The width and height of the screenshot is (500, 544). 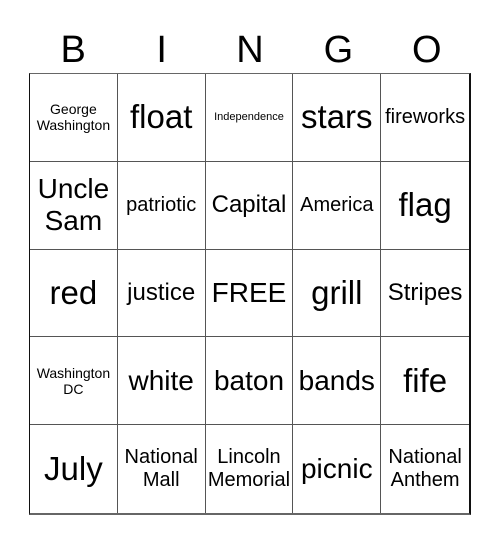 I want to click on bingo-cell: picnic, so click(x=337, y=469).